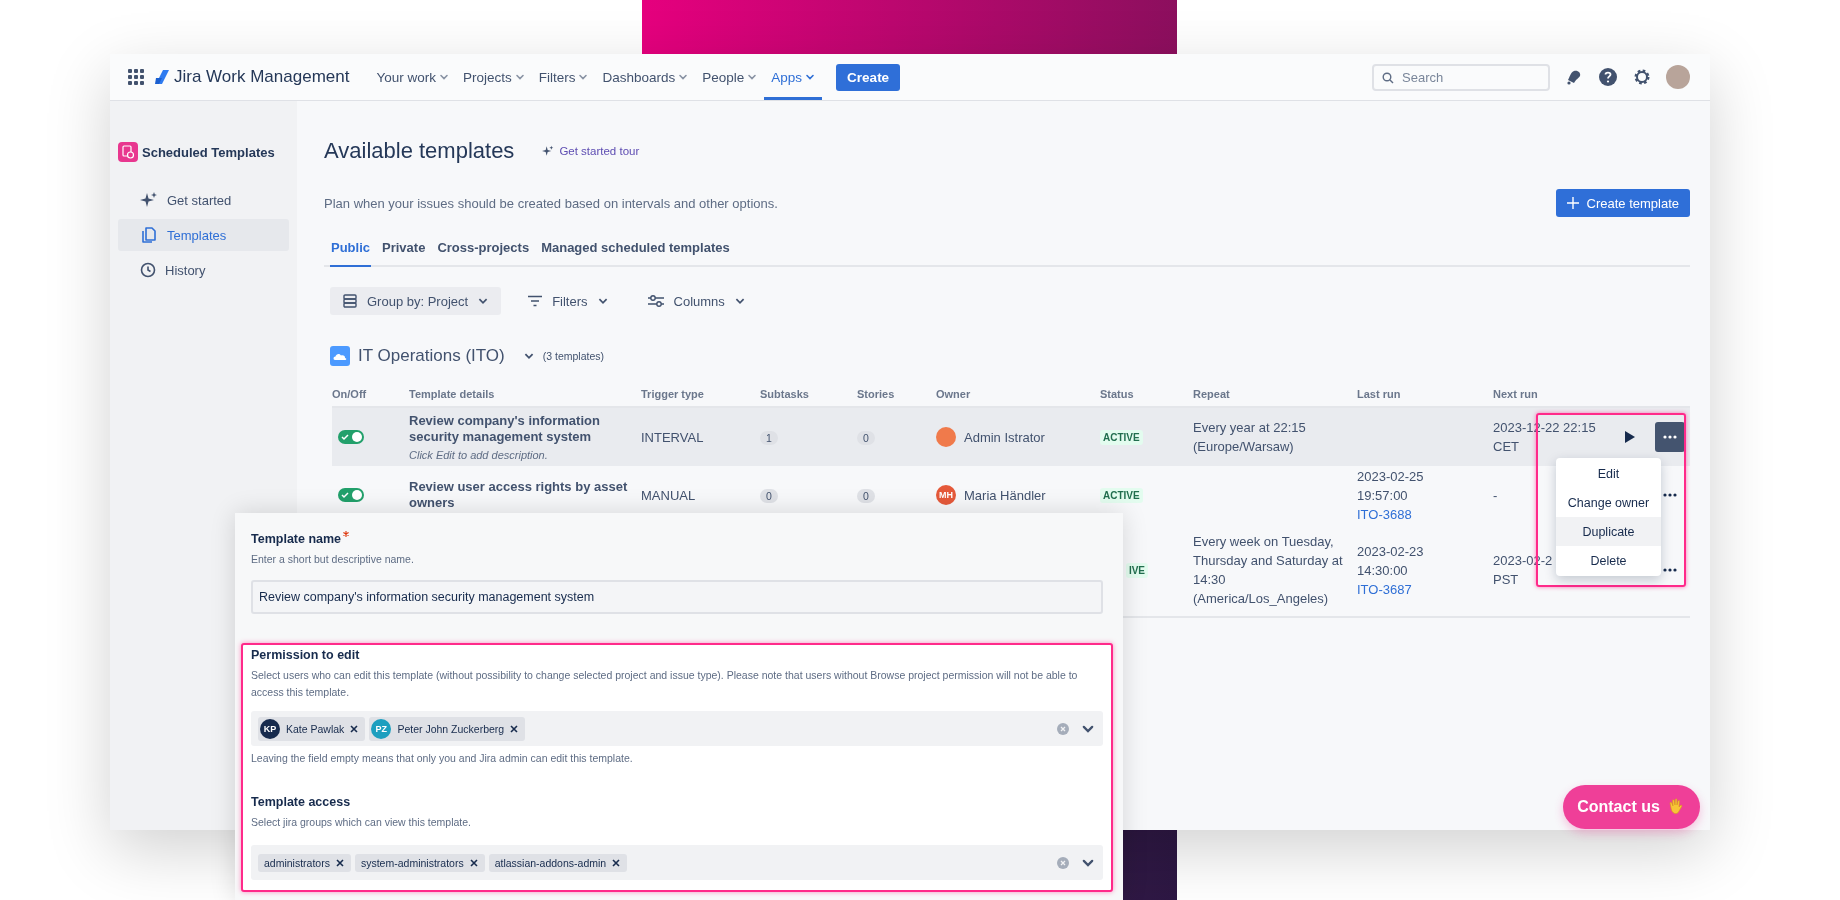  I want to click on toolbar-dropdown: Filters, so click(568, 301).